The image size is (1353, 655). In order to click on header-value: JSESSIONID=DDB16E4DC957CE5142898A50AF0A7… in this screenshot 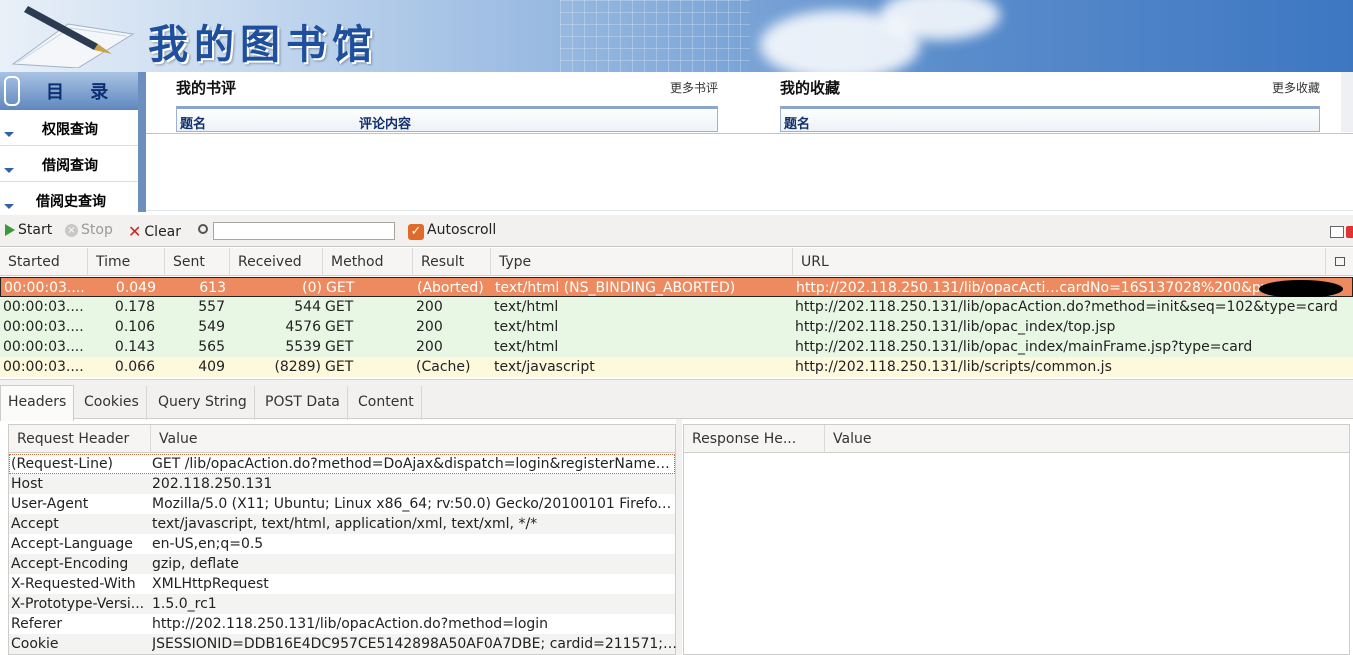, I will do `click(415, 644)`.